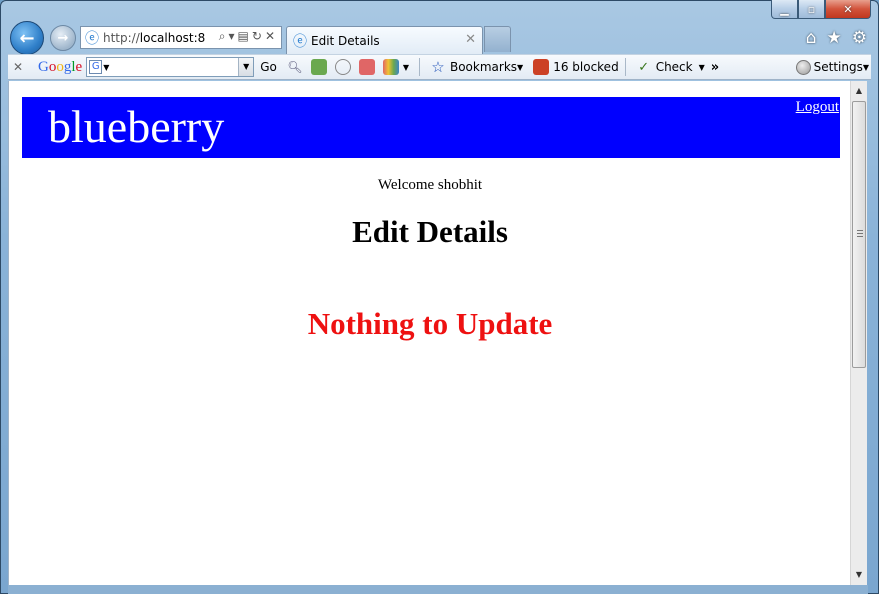 This screenshot has width=879, height=594. What do you see at coordinates (859, 91) in the screenshot?
I see `scroll-up-arrow-icon: ▲` at bounding box center [859, 91].